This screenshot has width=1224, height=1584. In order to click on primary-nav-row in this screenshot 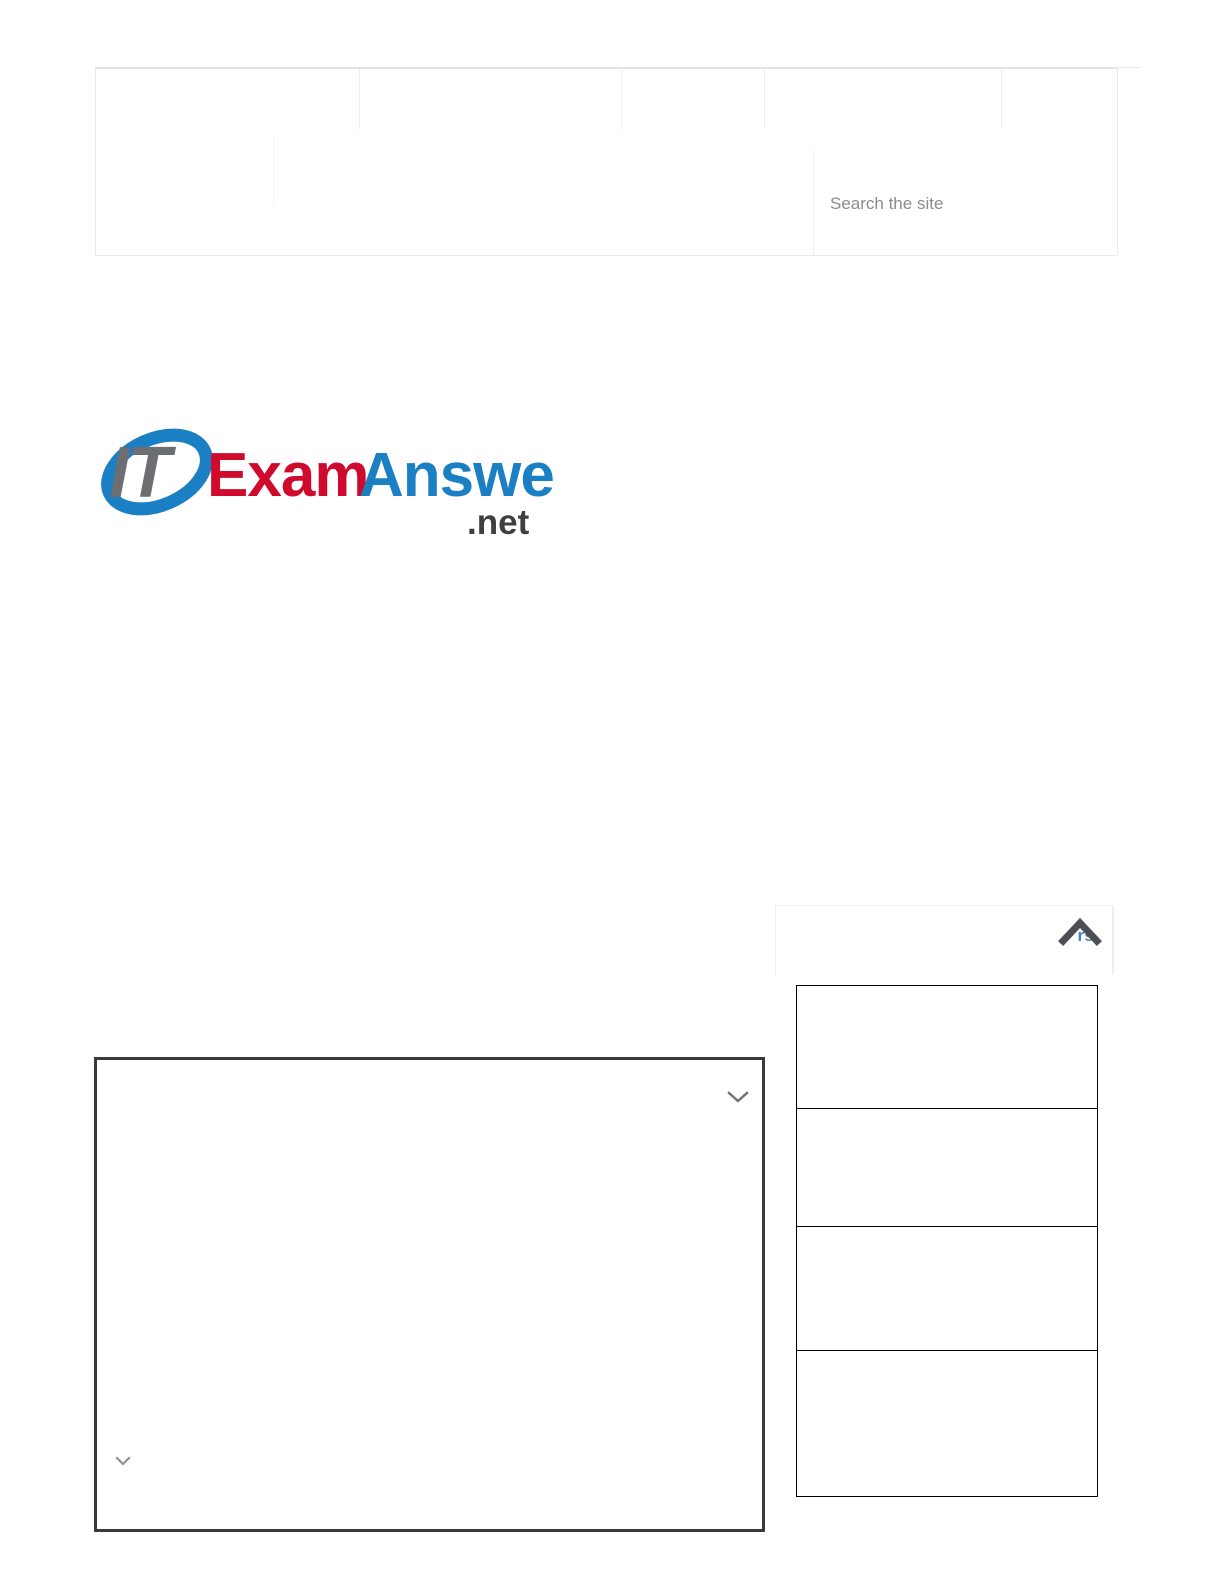, I will do `click(606, 99)`.